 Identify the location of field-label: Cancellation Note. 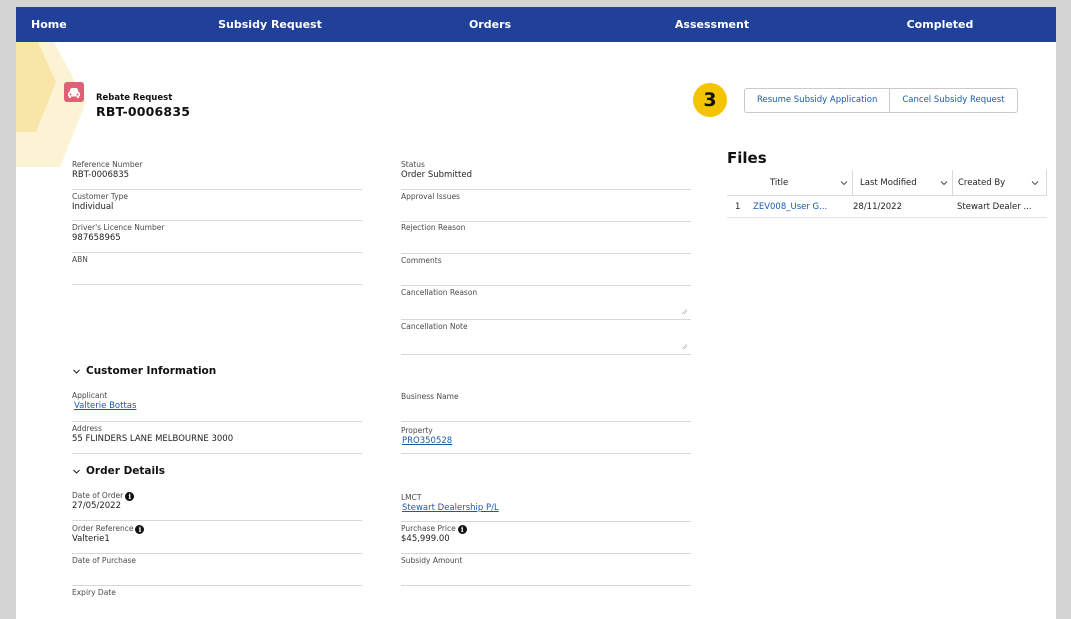
(434, 326).